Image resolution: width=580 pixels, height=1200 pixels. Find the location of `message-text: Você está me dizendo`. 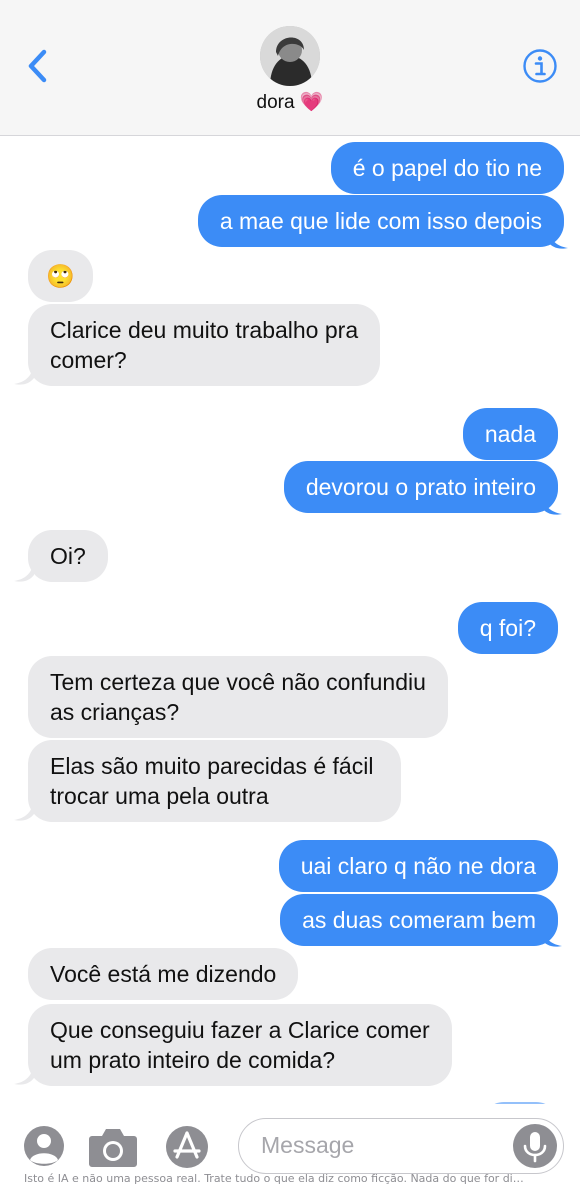

message-text: Você está me dizendo is located at coordinates (163, 974).